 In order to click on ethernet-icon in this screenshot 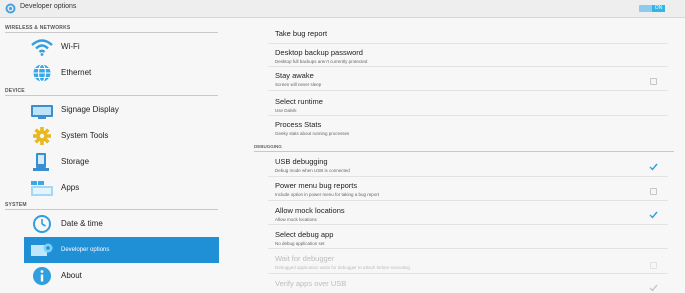, I will do `click(42, 73)`.